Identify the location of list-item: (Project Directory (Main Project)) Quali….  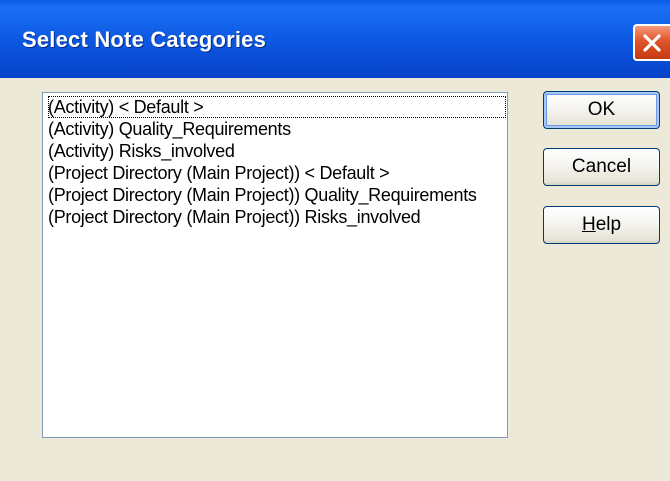
(277, 195).